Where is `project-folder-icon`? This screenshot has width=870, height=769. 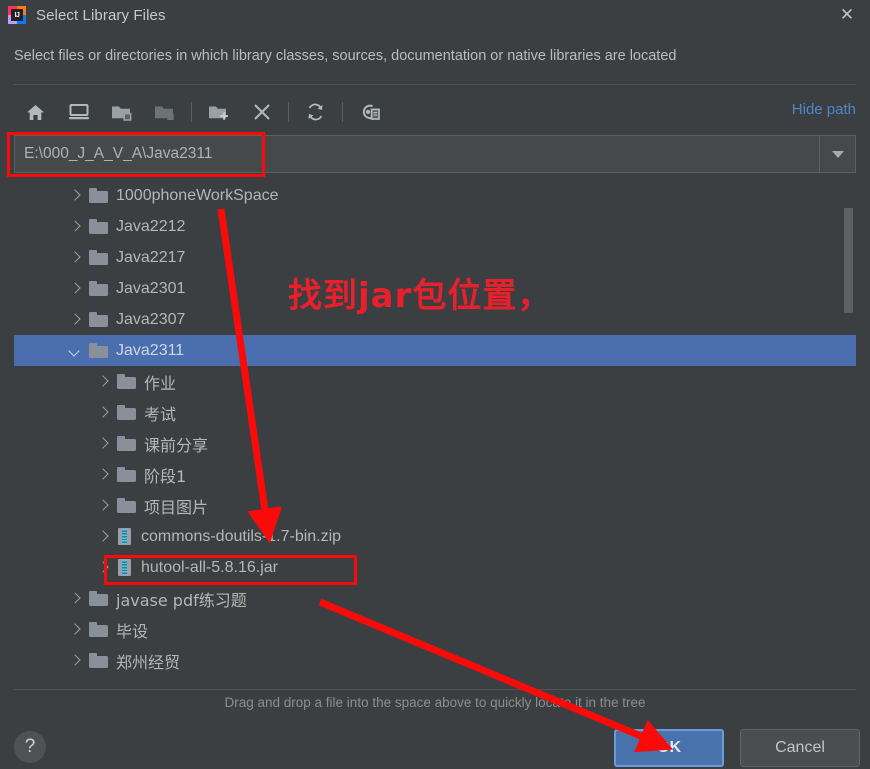 project-folder-icon is located at coordinates (121, 113).